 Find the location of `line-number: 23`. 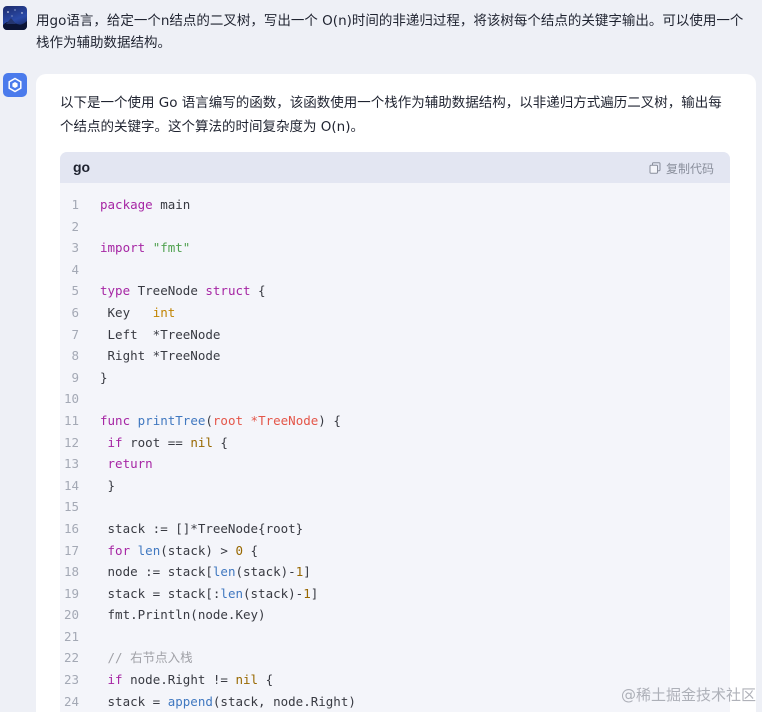

line-number: 23 is located at coordinates (71, 680).